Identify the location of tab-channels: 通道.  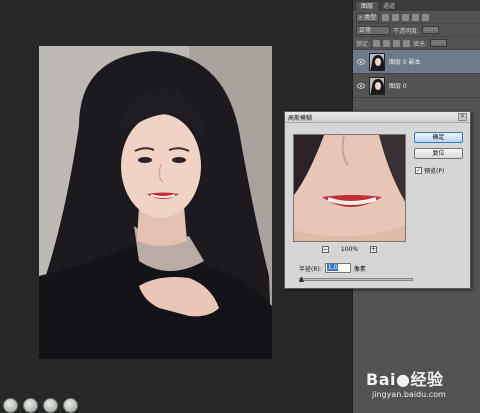
(389, 6).